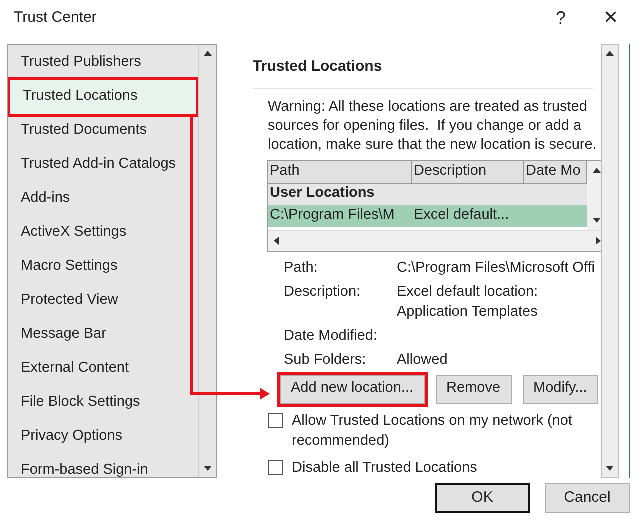 The height and width of the screenshot is (521, 642). Describe the element at coordinates (103, 131) in the screenshot. I see `sidebar-item: Trusted Documents` at that location.